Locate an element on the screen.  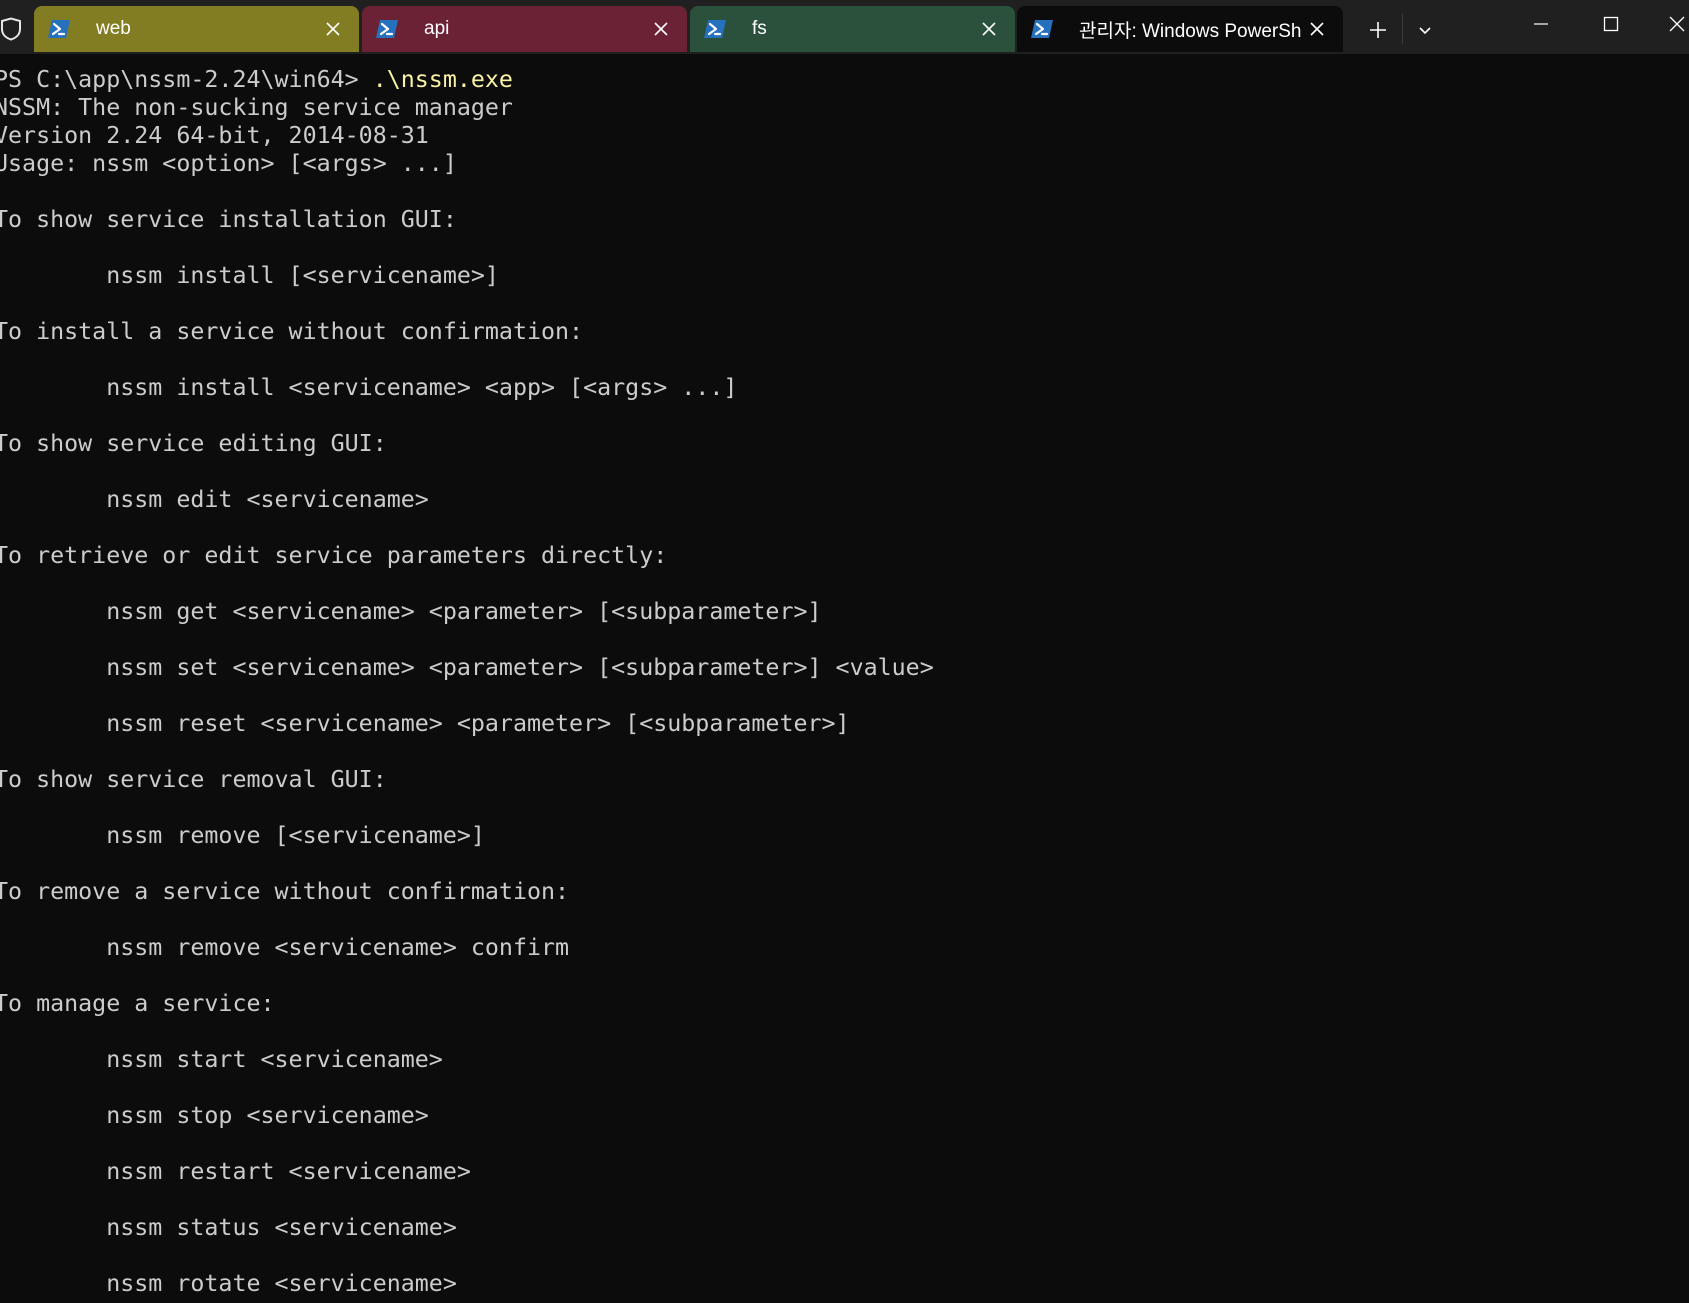
maximize-button is located at coordinates (1611, 24).